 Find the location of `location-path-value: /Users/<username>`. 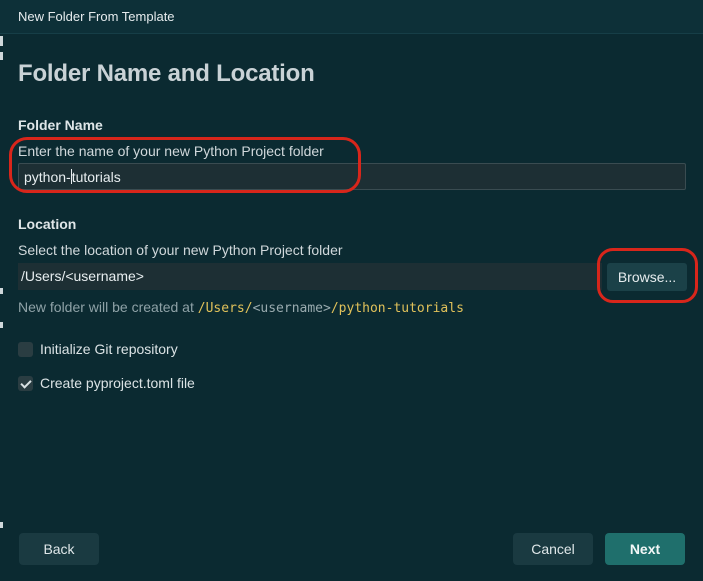

location-path-value: /Users/<username> is located at coordinates (82, 276).